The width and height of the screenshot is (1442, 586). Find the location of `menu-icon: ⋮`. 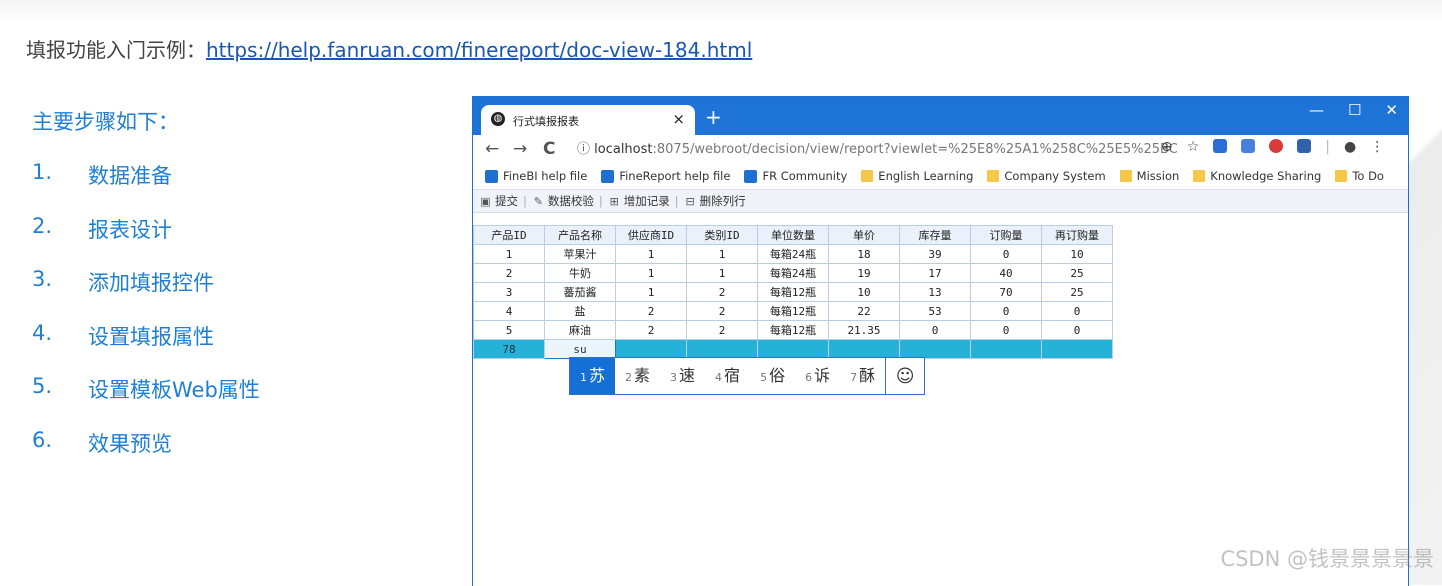

menu-icon: ⋮ is located at coordinates (1377, 147).